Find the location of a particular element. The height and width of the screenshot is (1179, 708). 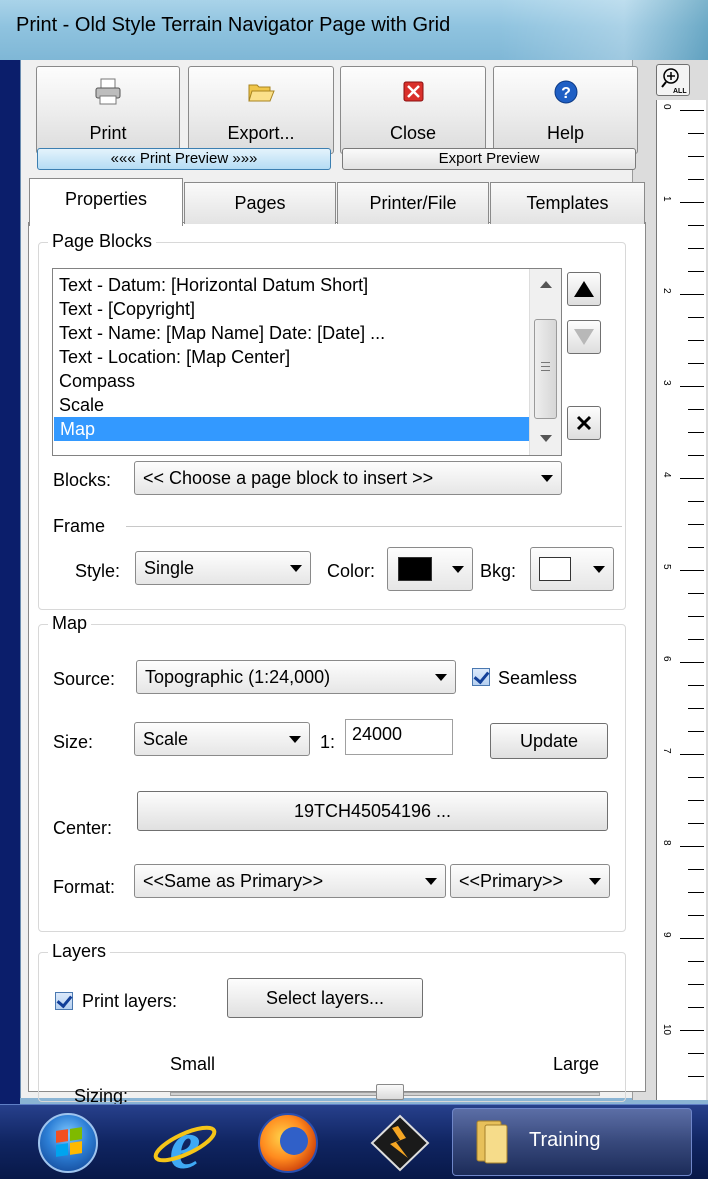

ruler-number: 8 is located at coordinates (666, 843).